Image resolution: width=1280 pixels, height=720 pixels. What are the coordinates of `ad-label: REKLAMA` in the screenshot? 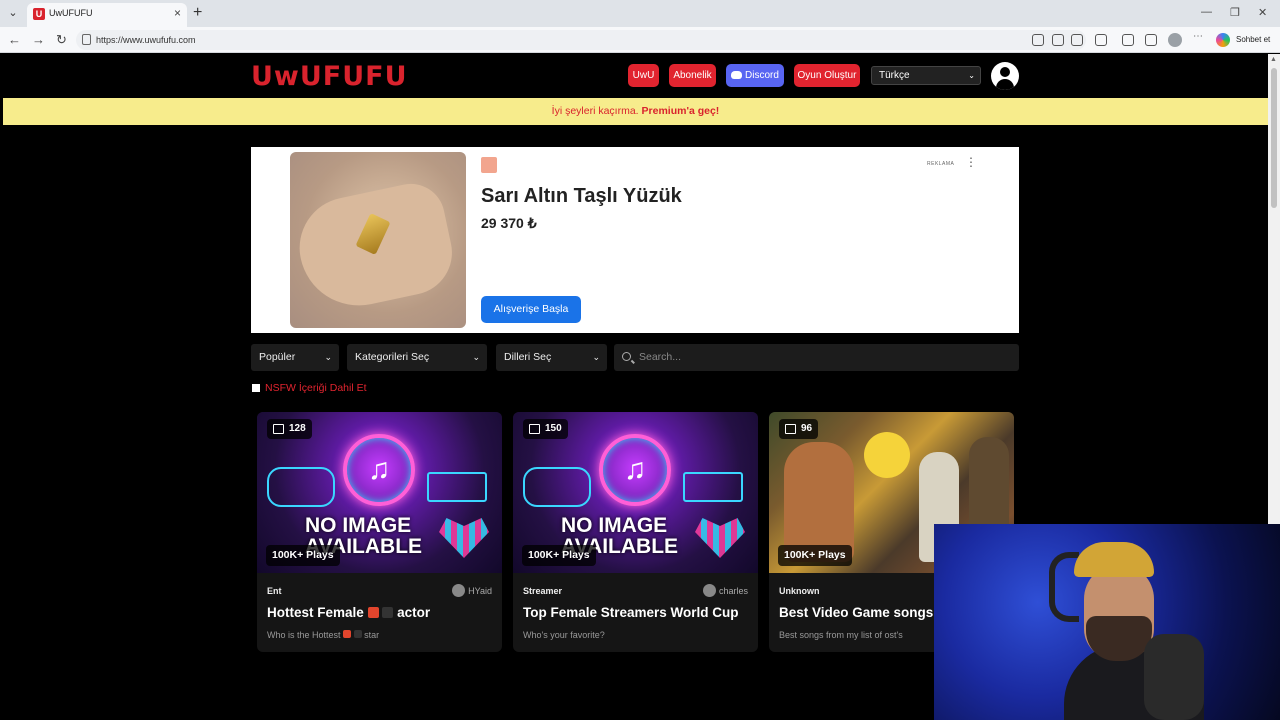 It's located at (941, 164).